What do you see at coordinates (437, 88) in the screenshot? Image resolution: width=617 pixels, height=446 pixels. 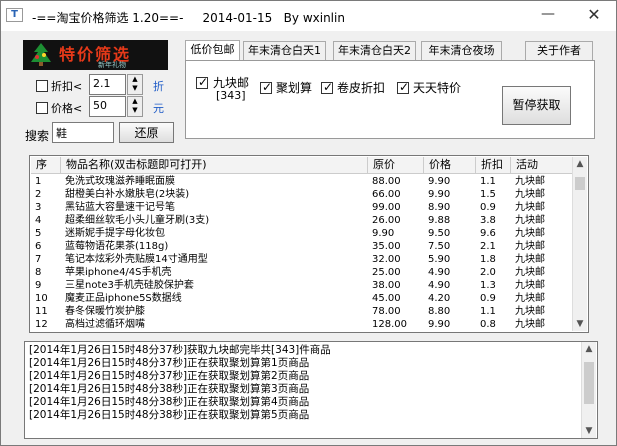 I see `tiantian-label: 天天特价` at bounding box center [437, 88].